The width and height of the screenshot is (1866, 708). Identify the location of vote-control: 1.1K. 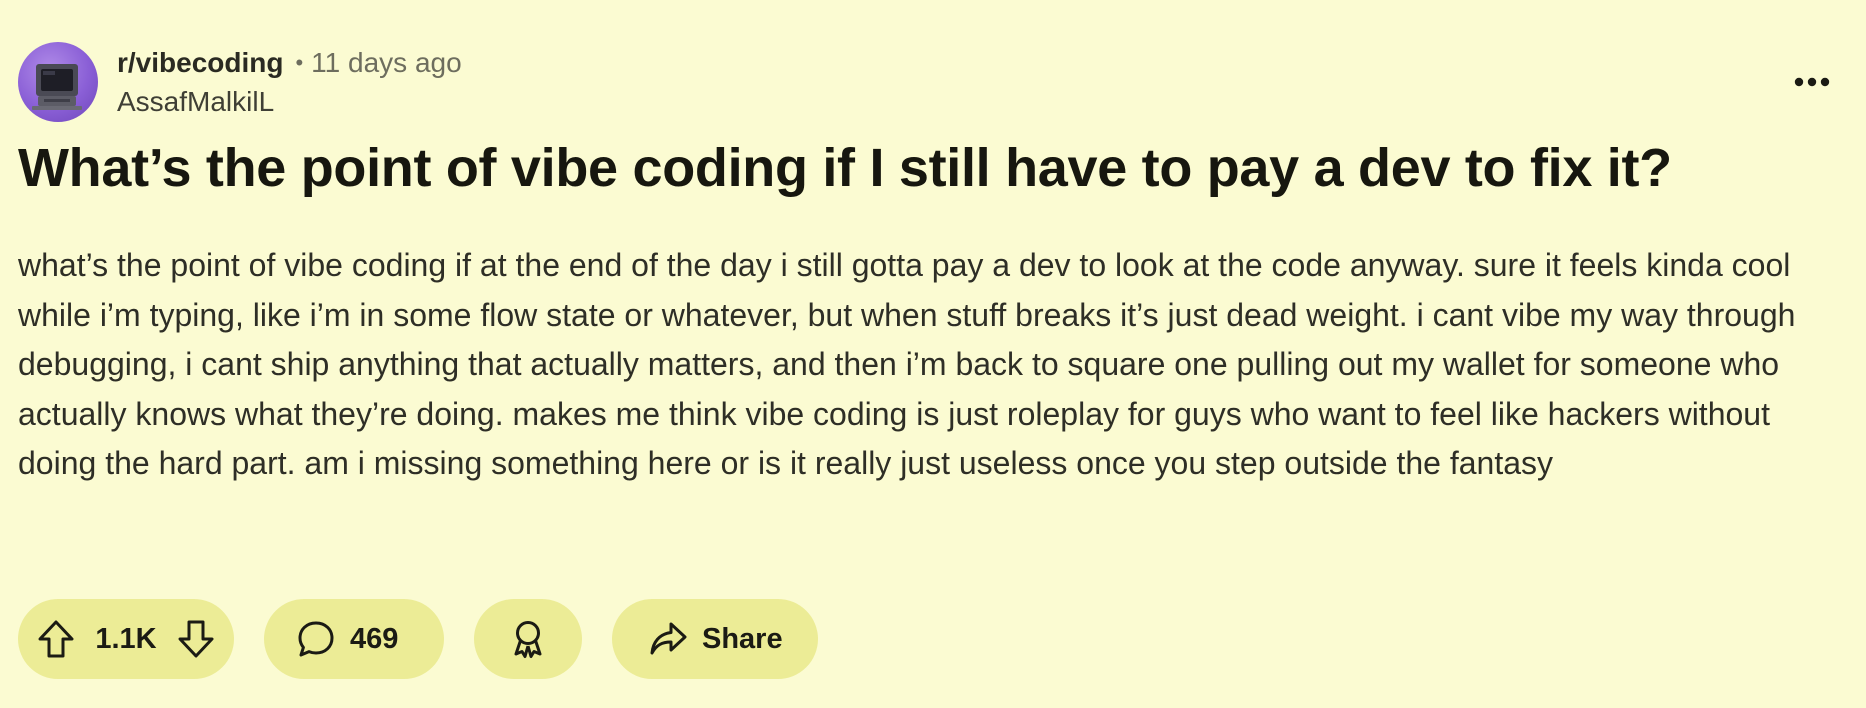
(126, 639).